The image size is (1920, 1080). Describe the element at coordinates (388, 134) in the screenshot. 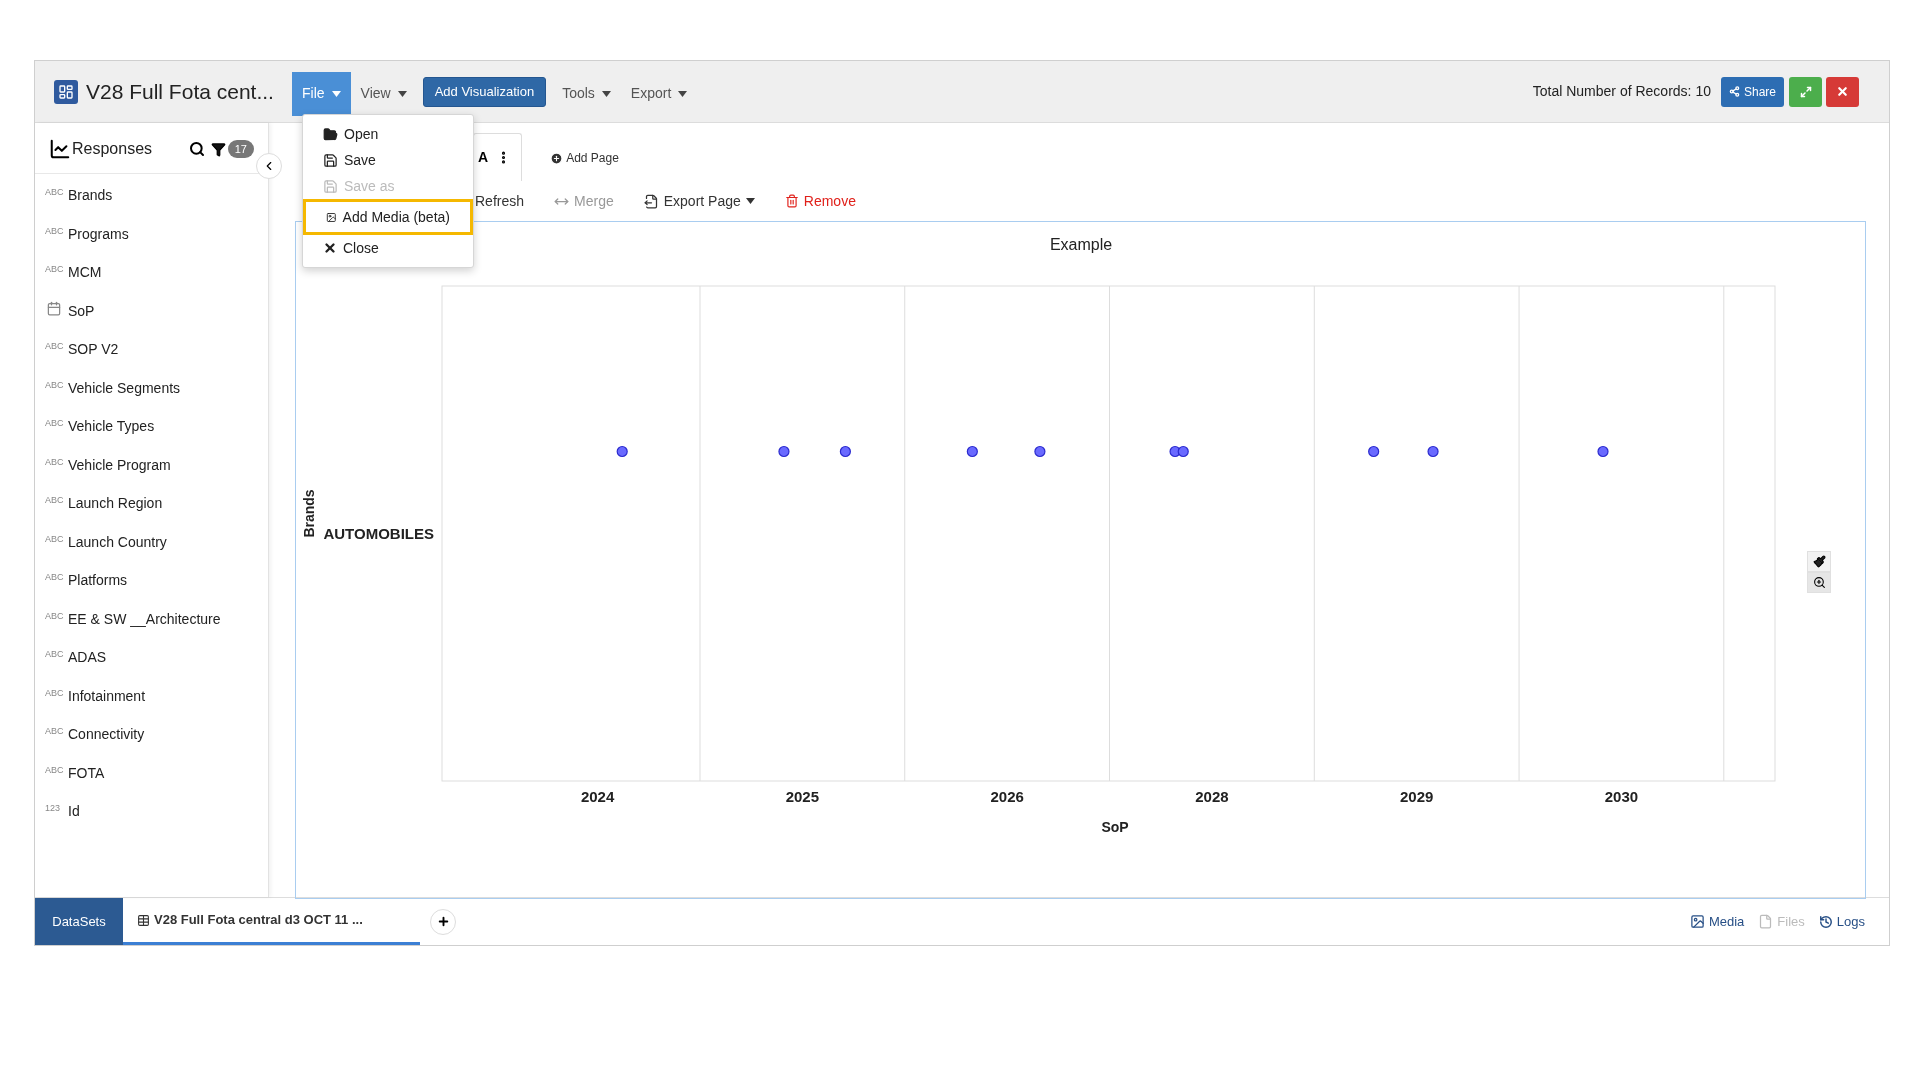

I see `menu-item: Open` at that location.